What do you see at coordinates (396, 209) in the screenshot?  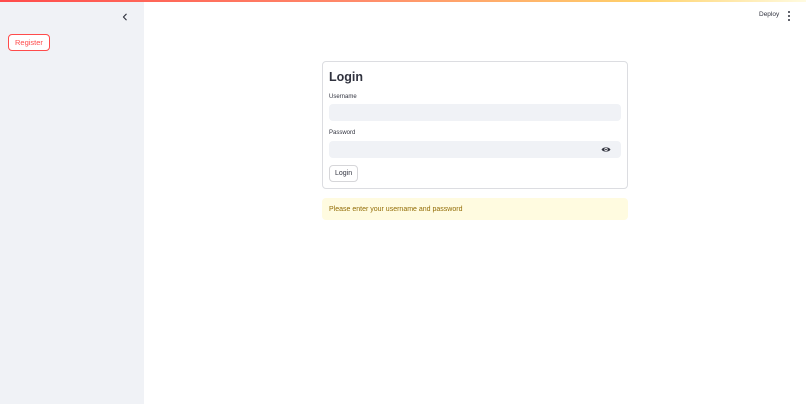 I see `warning-message: Please enter your username and password` at bounding box center [396, 209].